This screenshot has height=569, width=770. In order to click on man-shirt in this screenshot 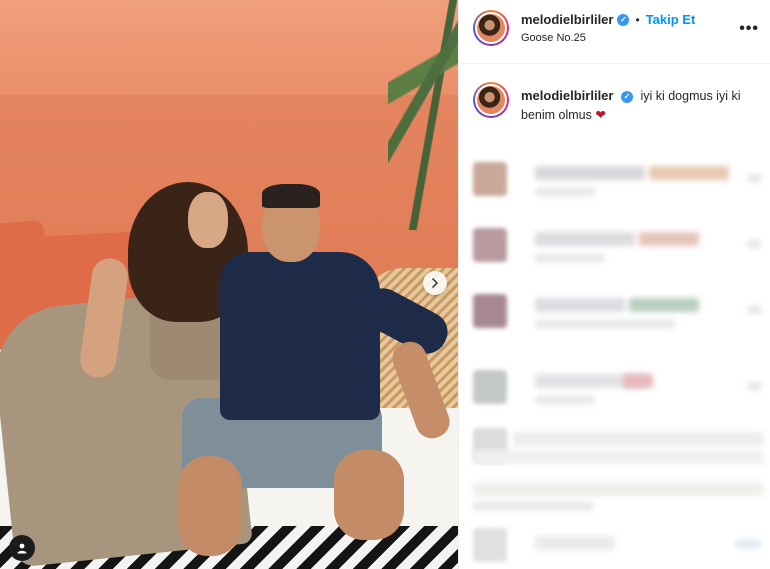, I will do `click(300, 336)`.